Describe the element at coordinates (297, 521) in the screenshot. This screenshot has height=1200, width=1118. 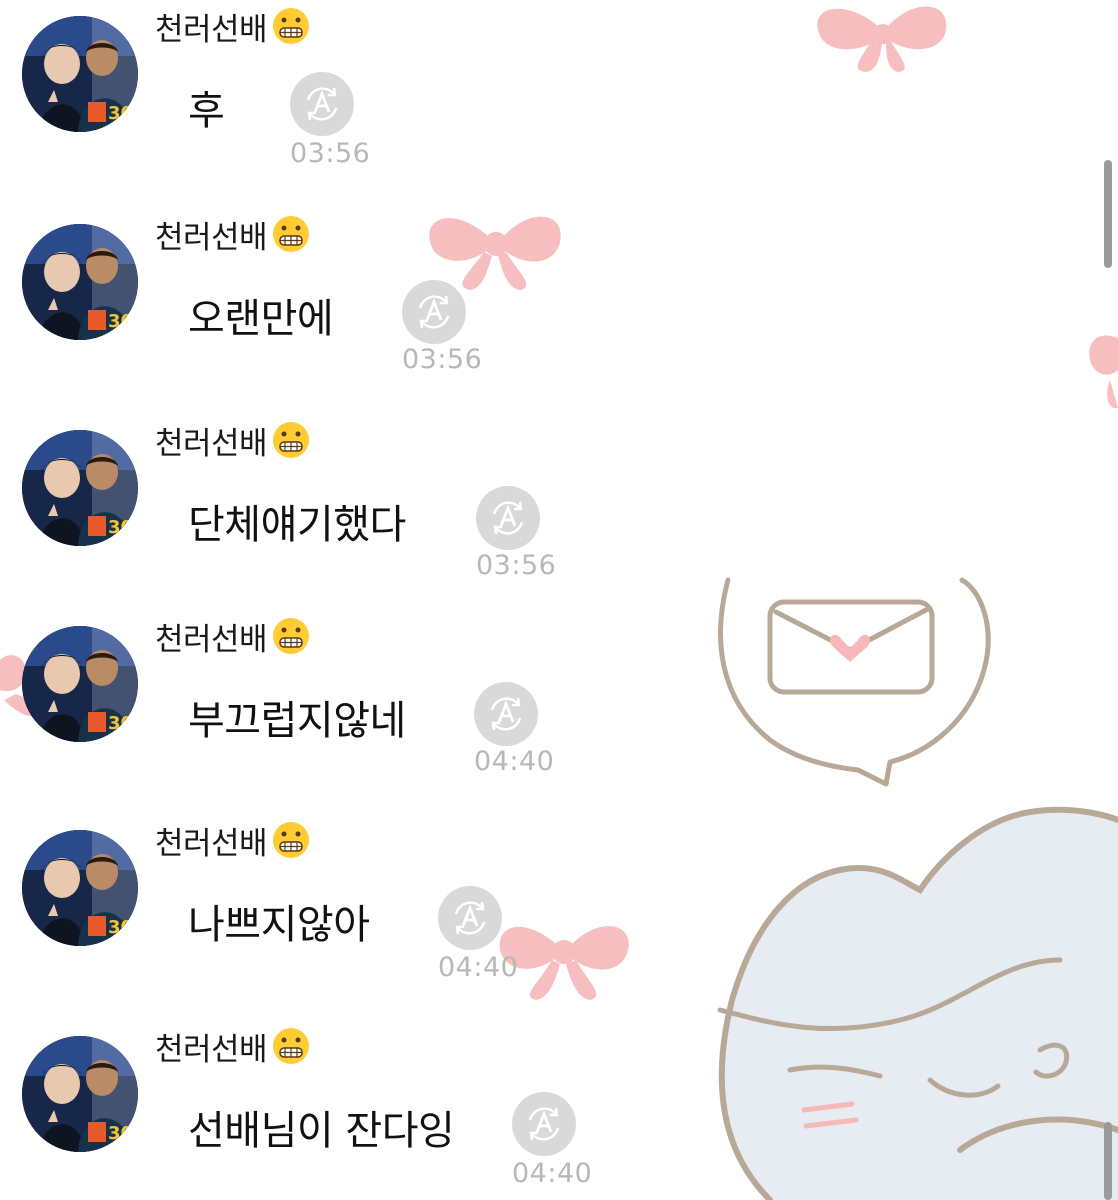
I see `message-text: 단체얘기했다` at that location.